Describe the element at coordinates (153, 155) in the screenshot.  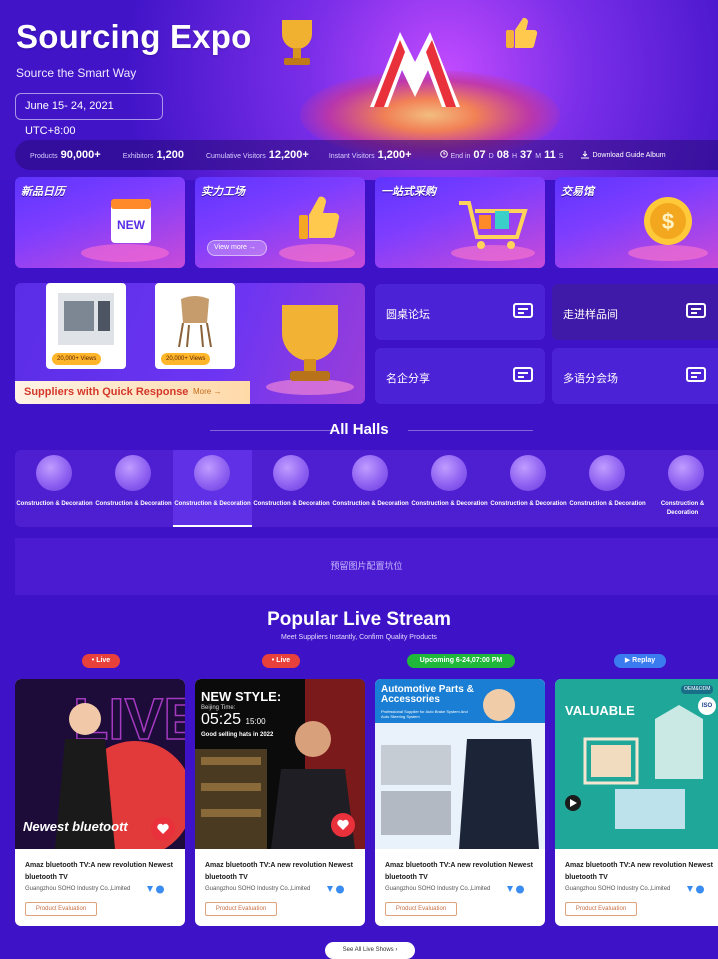
I see `stat-exhibitors: Exhibitors 1,200` at that location.